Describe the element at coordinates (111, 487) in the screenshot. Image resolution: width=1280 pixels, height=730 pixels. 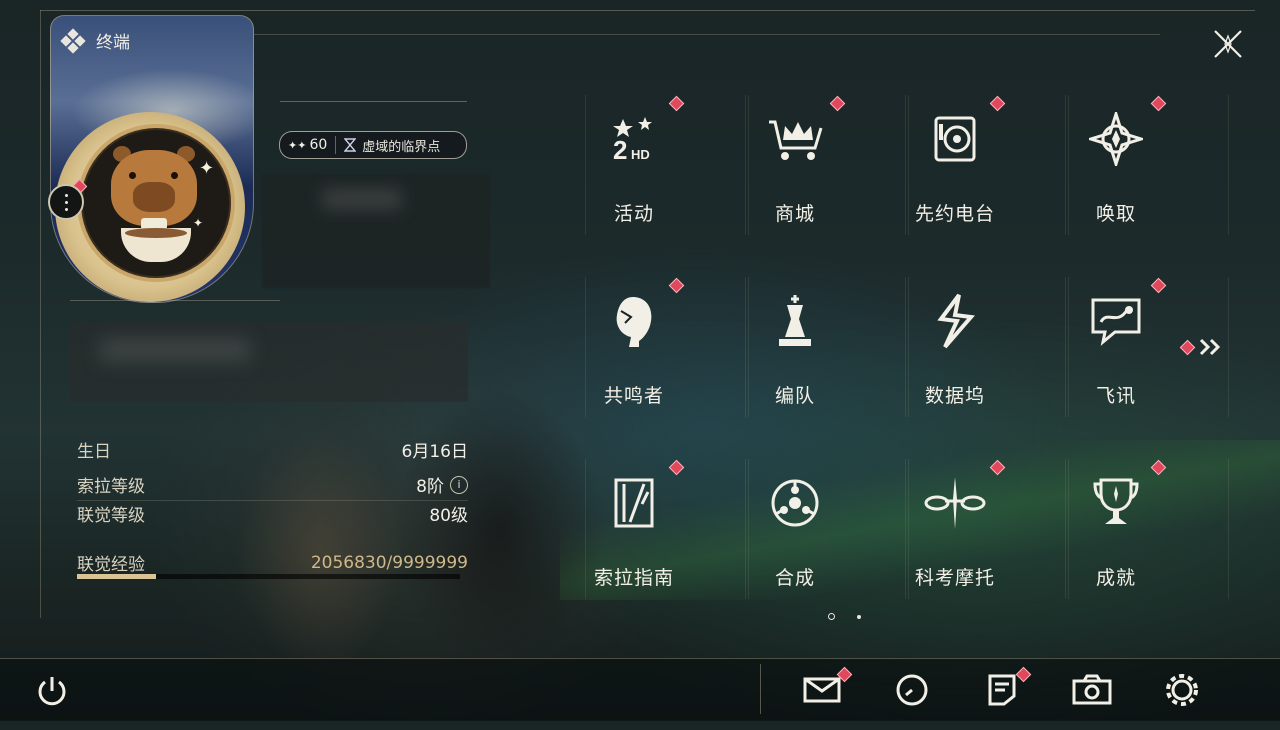
I see `sola-level-label: 索拉等级` at that location.